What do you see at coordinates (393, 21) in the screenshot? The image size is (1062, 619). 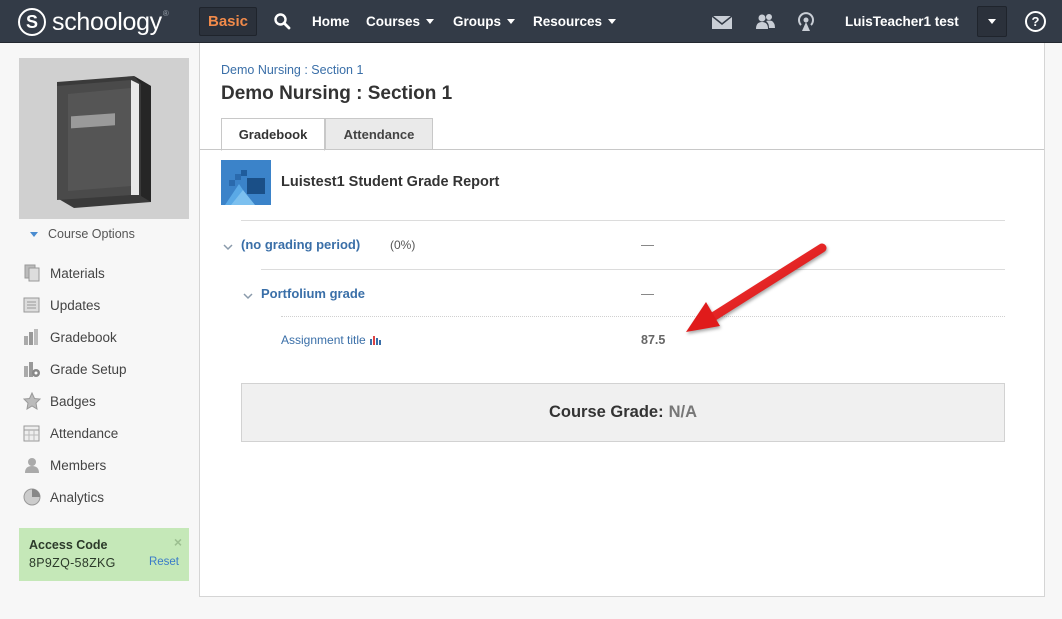 I see `nav-courses-label: Courses` at bounding box center [393, 21].